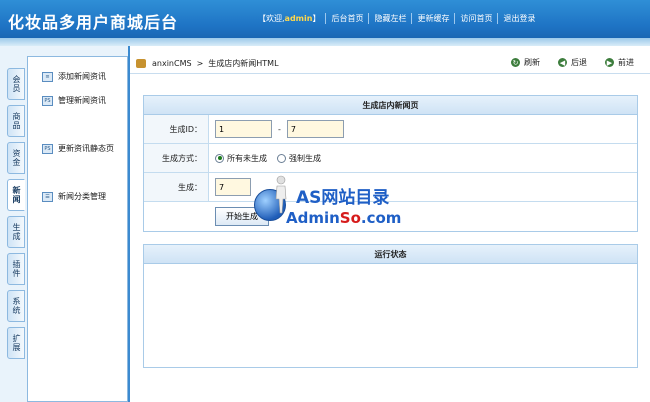 Image resolution: width=650 pixels, height=402 pixels. I want to click on side-item-manage-news: PS 管理新闻资讯, so click(74, 100).